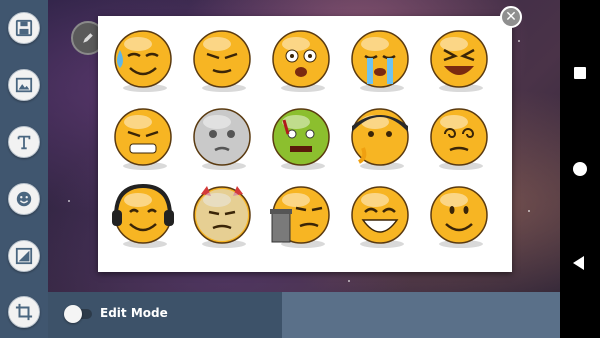  I want to click on frame-button, so click(24, 256).